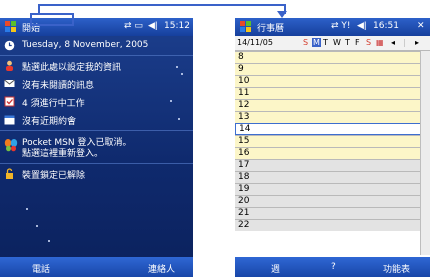 Image resolution: width=430 pixels, height=277 pixels. Describe the element at coordinates (386, 26) in the screenshot. I see `clock-time: 16:51` at that location.